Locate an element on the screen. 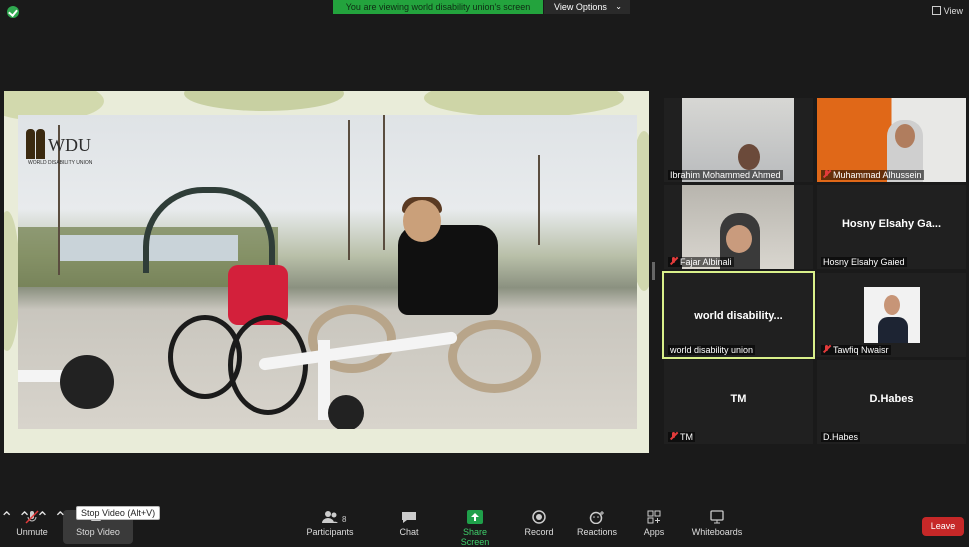 The image size is (969, 547). participant-tile: Tawfiq Nwaisr is located at coordinates (891, 315).